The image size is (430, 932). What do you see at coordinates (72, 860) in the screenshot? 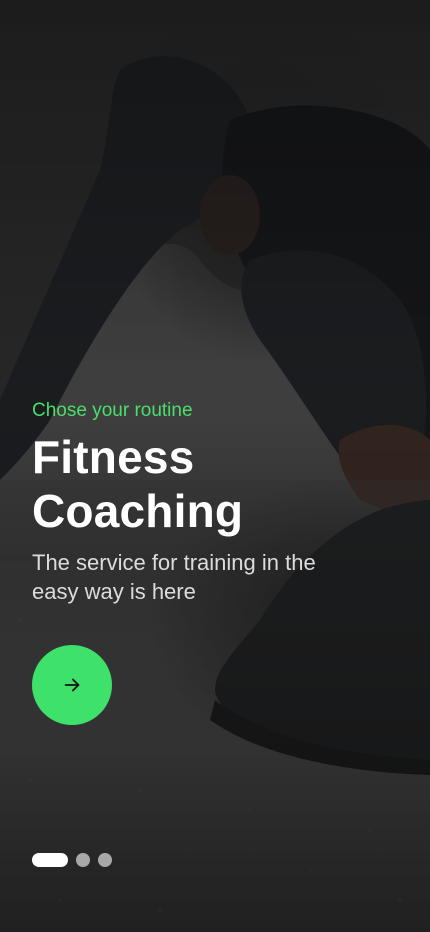
I see `page-indicator` at bounding box center [72, 860].